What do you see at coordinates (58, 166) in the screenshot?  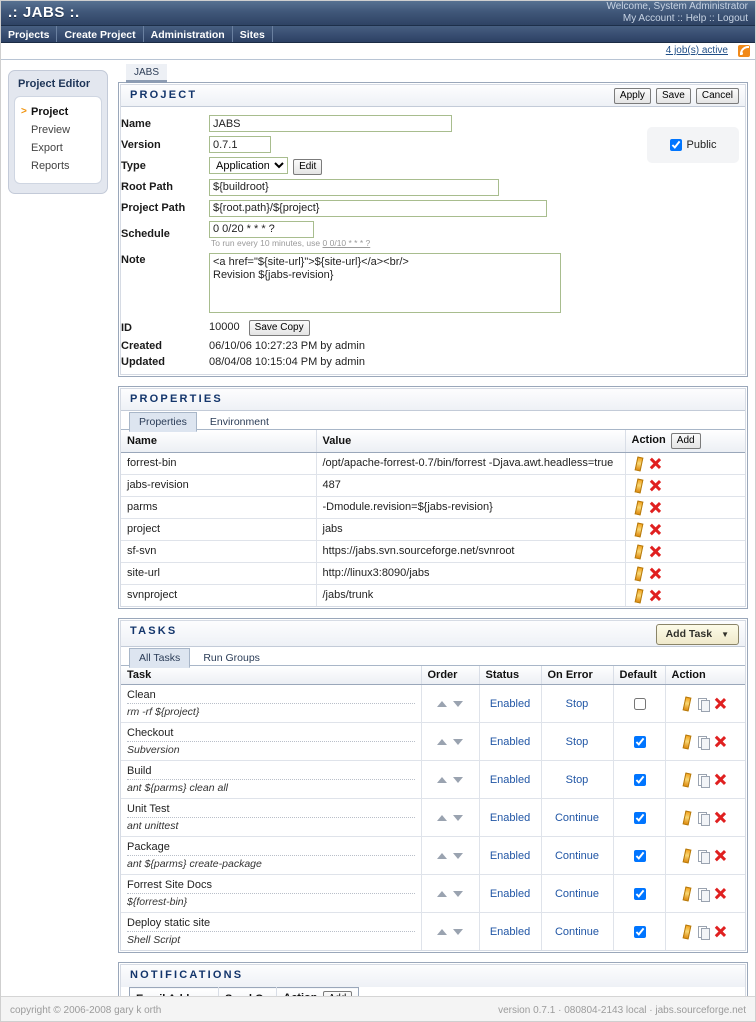 I see `sidebar-item-reports: Reports` at bounding box center [58, 166].